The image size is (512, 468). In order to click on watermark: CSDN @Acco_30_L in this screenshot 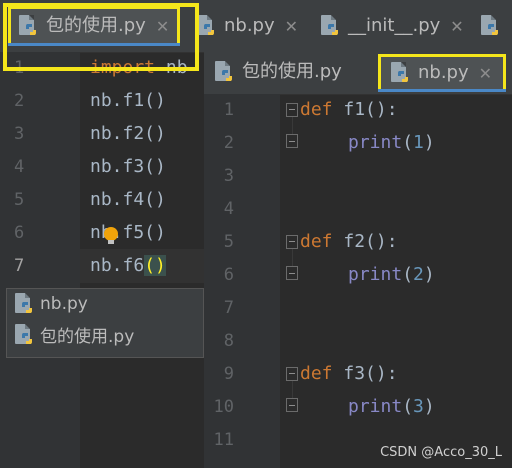, I will do `click(441, 452)`.